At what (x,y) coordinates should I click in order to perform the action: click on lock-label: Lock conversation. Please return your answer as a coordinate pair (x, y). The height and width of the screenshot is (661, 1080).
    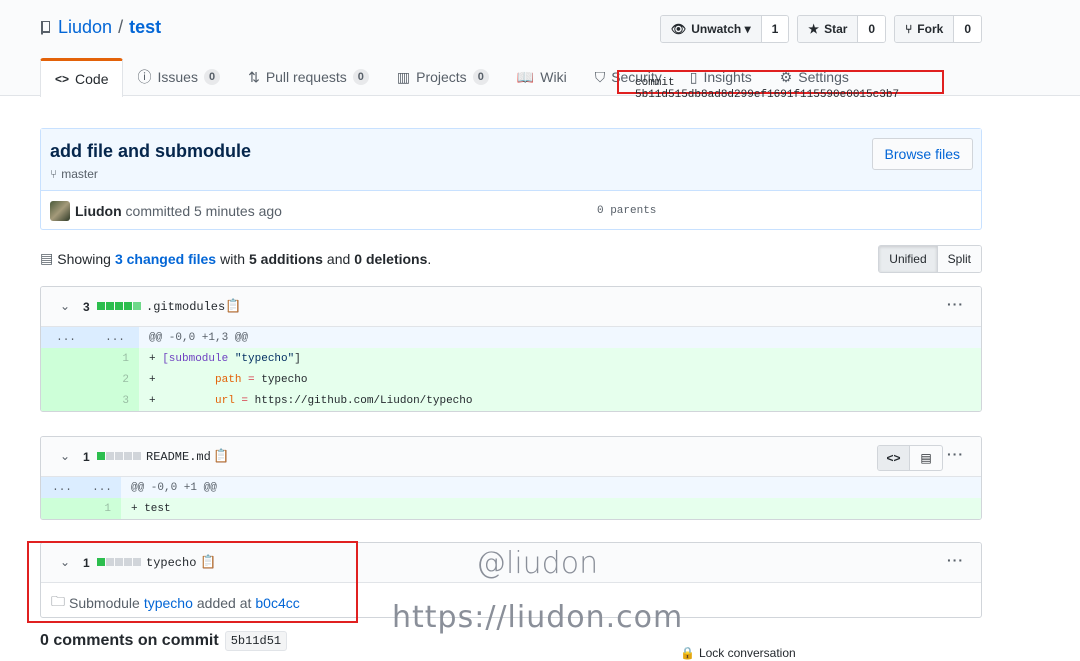
    Looking at the image, I should click on (747, 653).